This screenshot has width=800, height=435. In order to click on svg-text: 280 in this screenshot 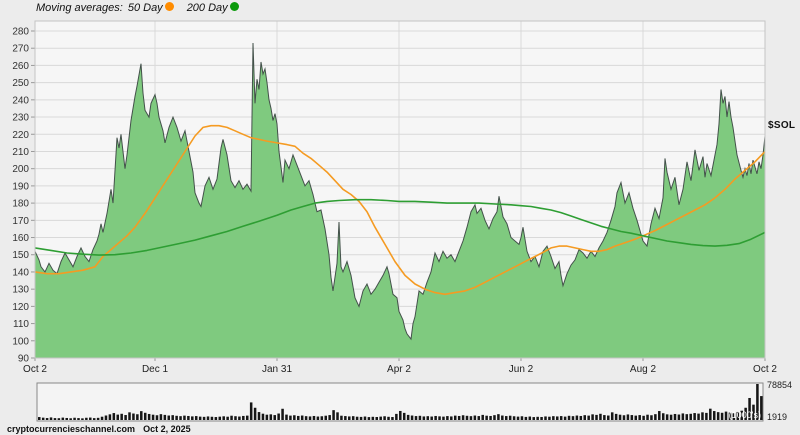, I will do `click(20, 32)`.